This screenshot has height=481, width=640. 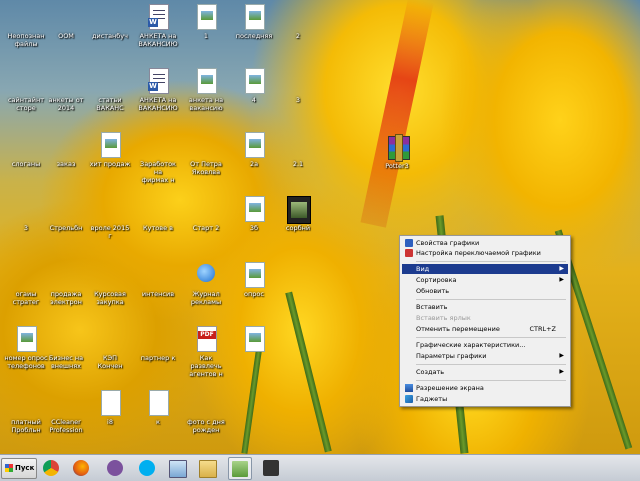 I want to click on taskbar-picture-viewer, so click(x=177, y=467).